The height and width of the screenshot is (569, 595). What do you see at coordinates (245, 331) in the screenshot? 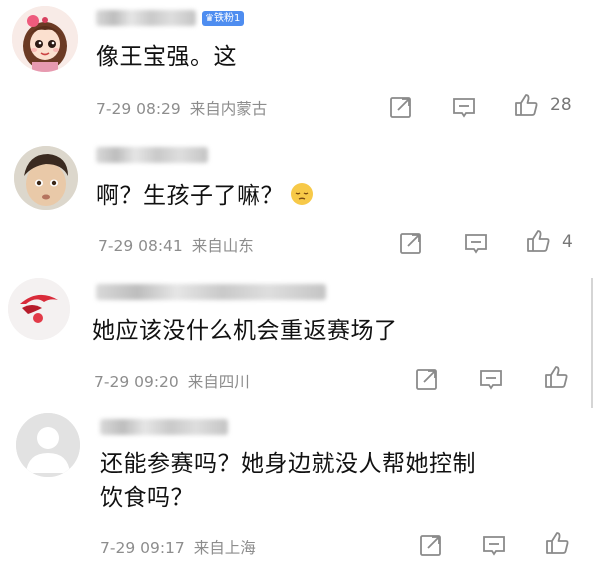
I see `comment-text: 她应该没什么机会重返赛场了` at bounding box center [245, 331].